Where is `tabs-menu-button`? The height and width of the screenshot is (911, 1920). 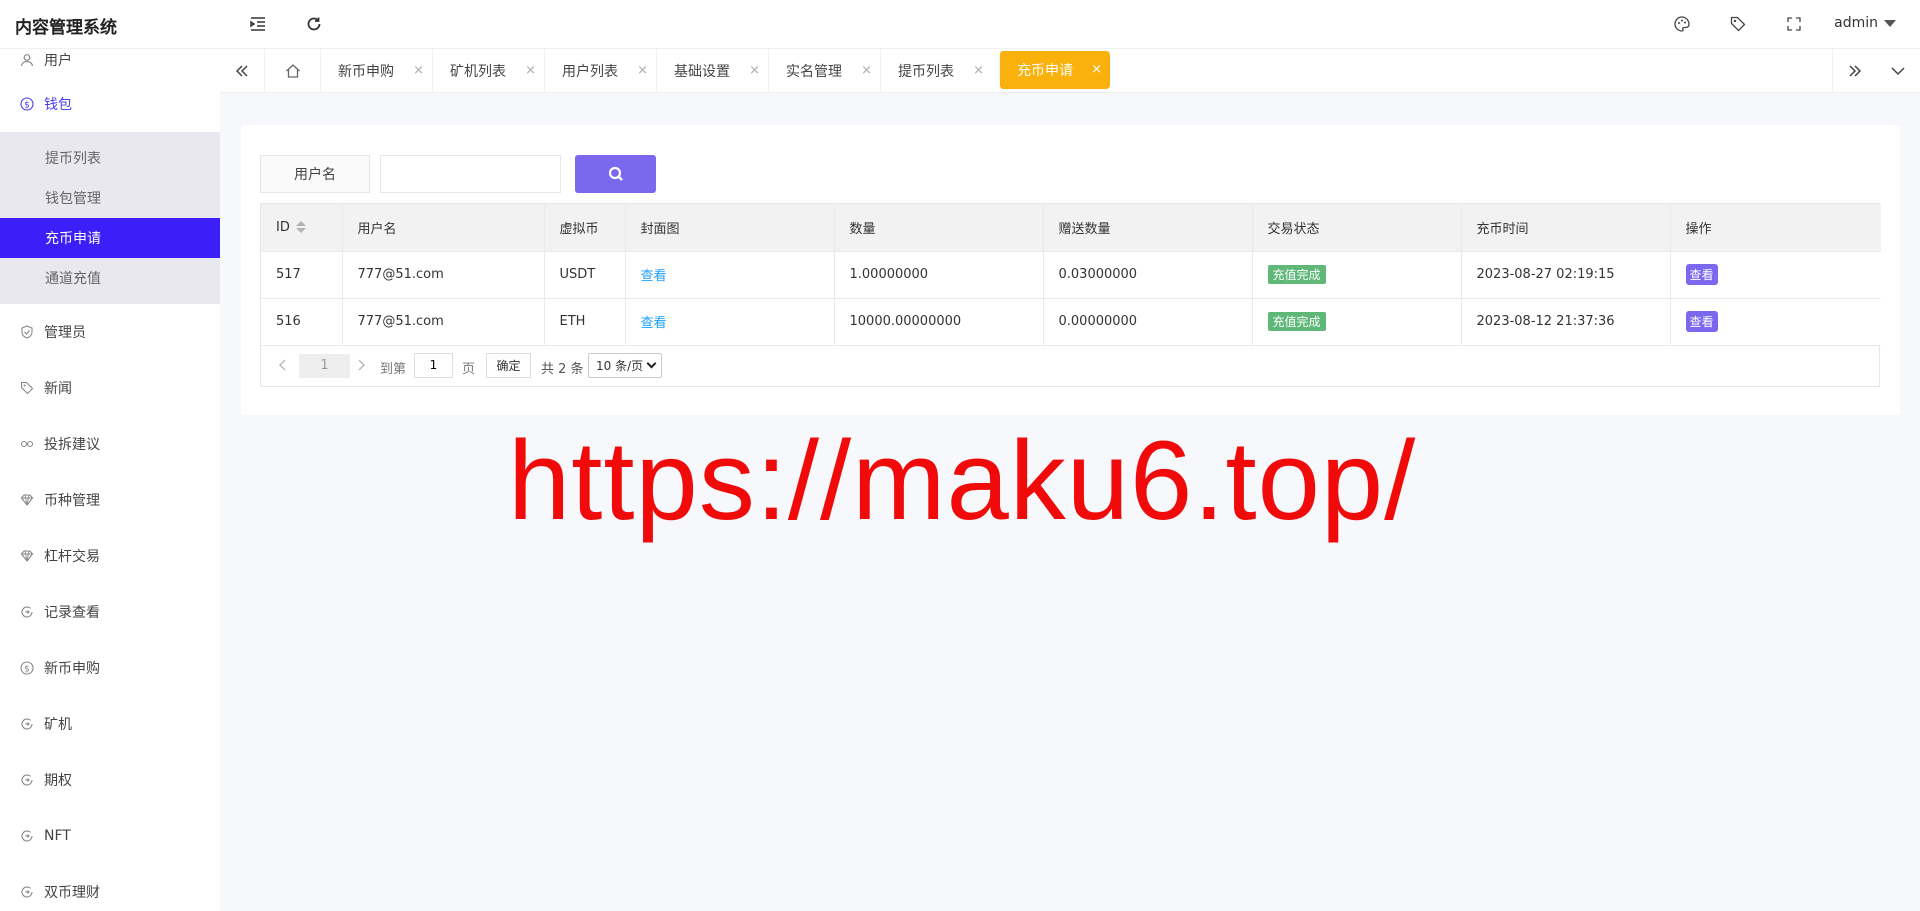
tabs-menu-button is located at coordinates (1898, 71).